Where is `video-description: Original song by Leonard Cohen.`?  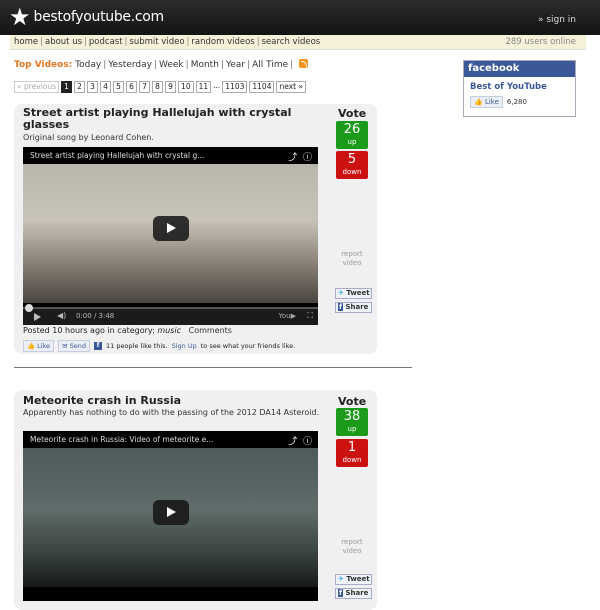
video-description: Original song by Leonard Cohen. is located at coordinates (88, 137).